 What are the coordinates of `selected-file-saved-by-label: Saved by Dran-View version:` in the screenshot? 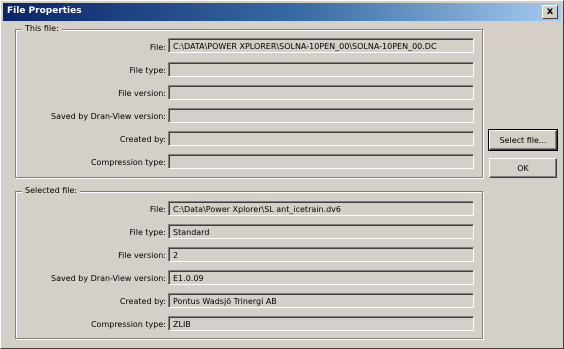 It's located at (108, 278).